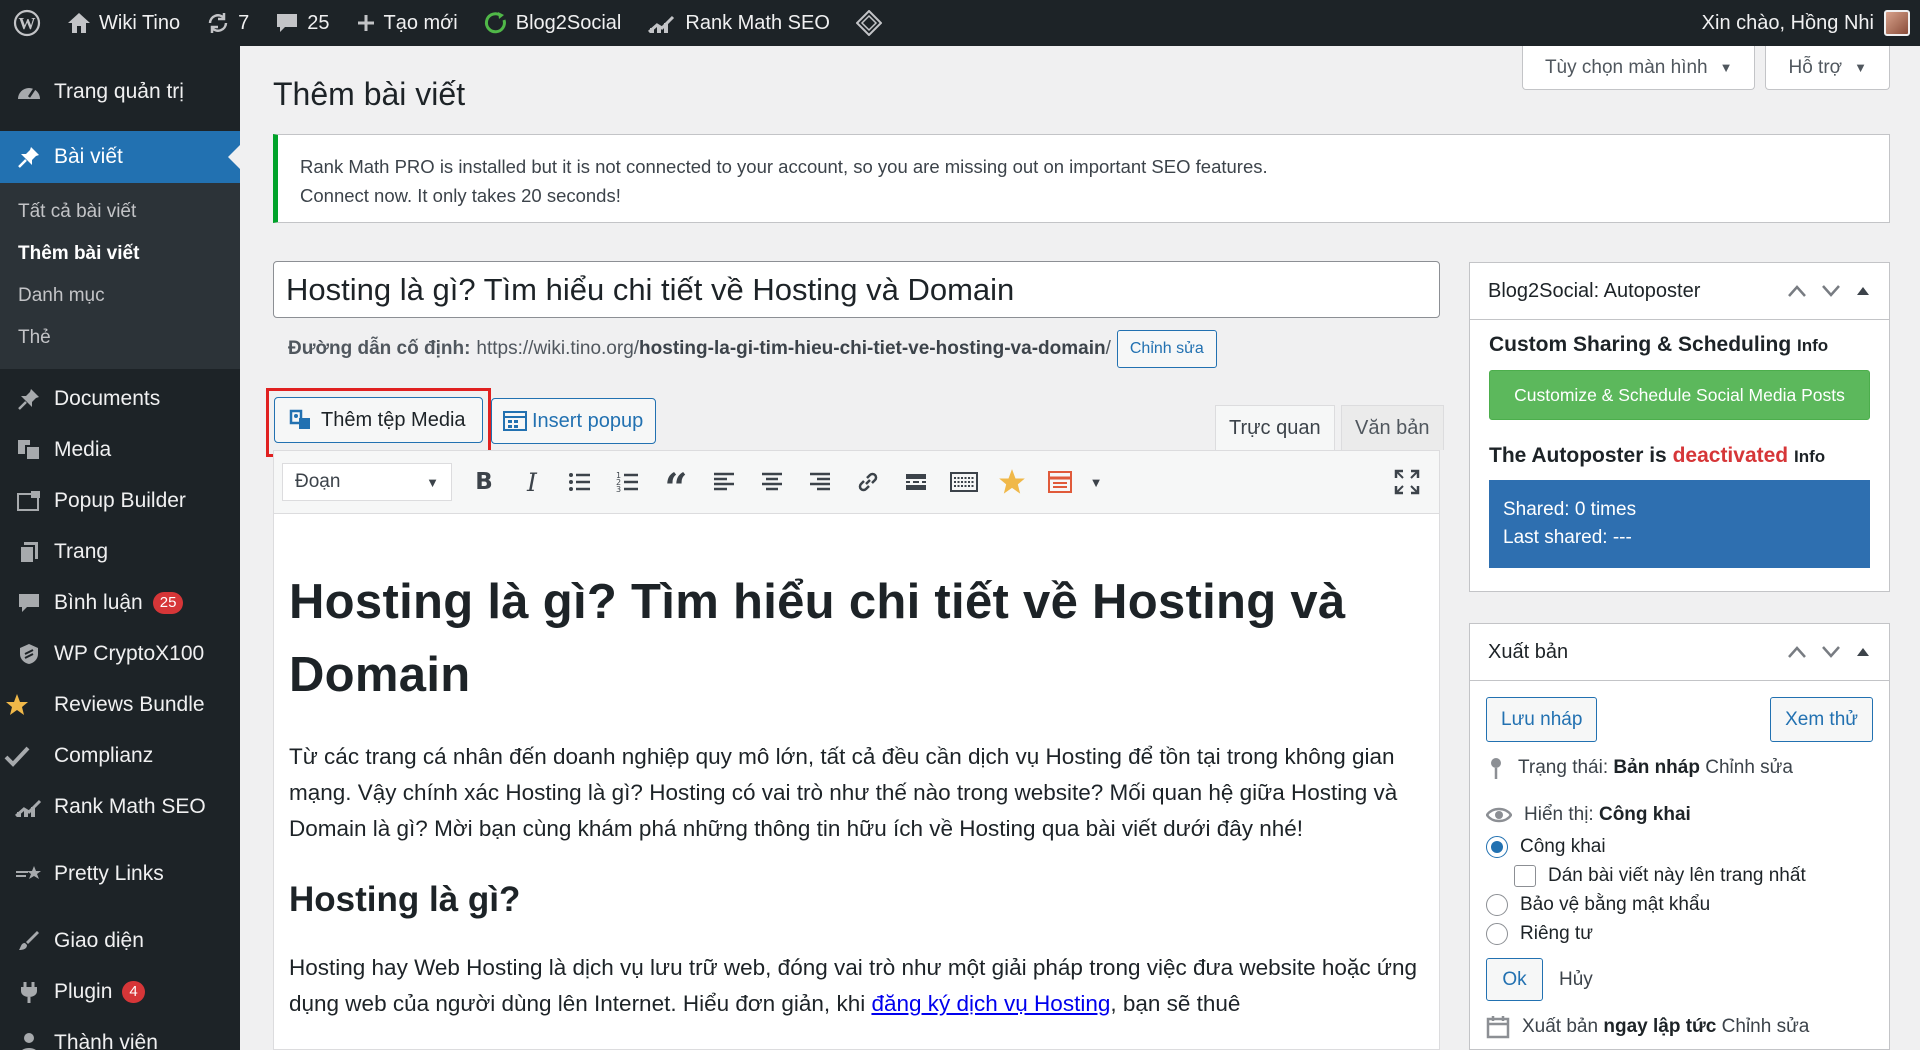 This screenshot has width=1920, height=1050. I want to click on sidebar-item-users: Thành viên, so click(120, 1033).